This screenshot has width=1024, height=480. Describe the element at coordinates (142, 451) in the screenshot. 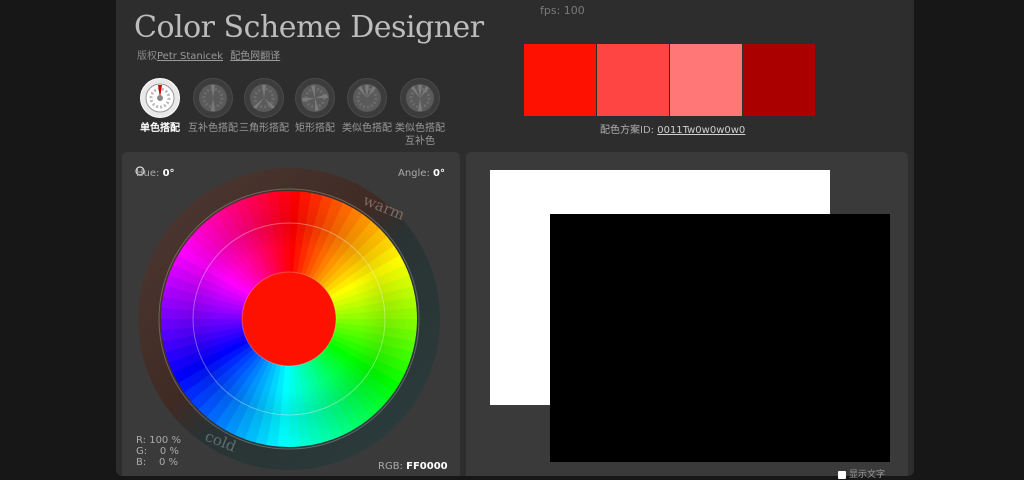

I see `g-label: G:` at that location.